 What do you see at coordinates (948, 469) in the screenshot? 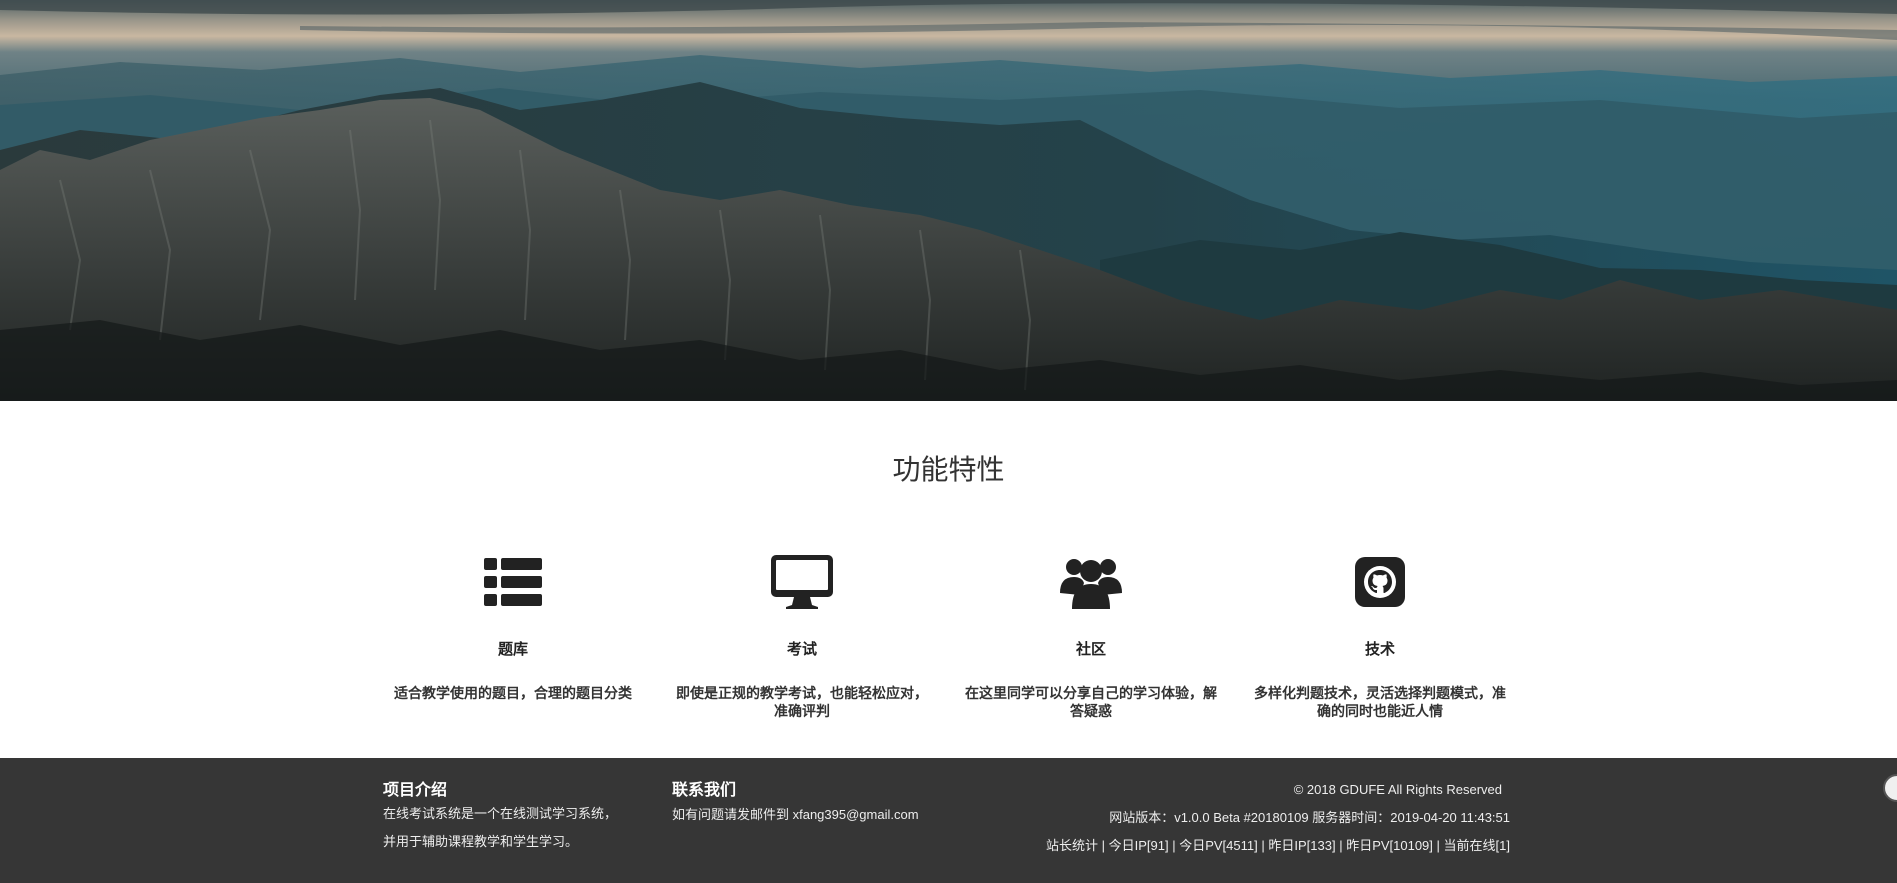
I see `features-title: 功能特性` at bounding box center [948, 469].